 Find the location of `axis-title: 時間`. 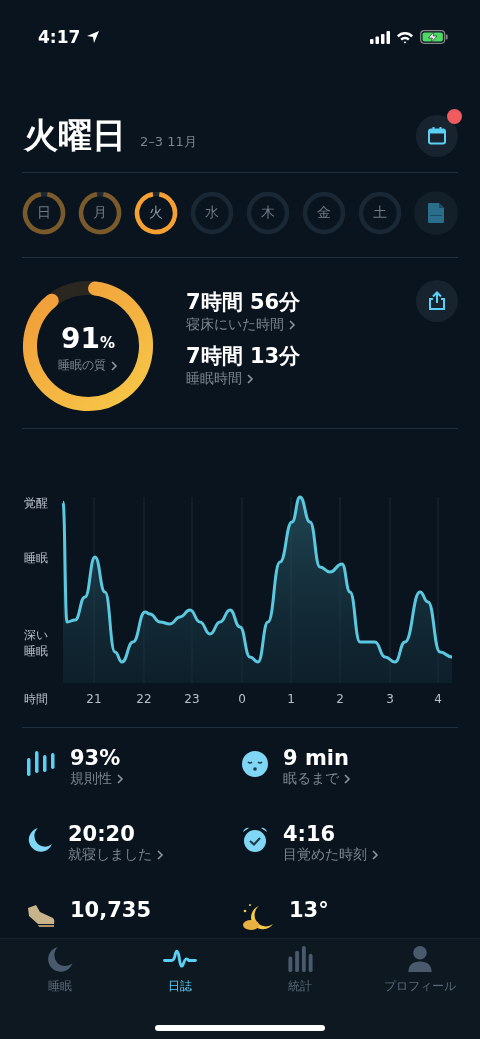

axis-title: 時間 is located at coordinates (36, 699).